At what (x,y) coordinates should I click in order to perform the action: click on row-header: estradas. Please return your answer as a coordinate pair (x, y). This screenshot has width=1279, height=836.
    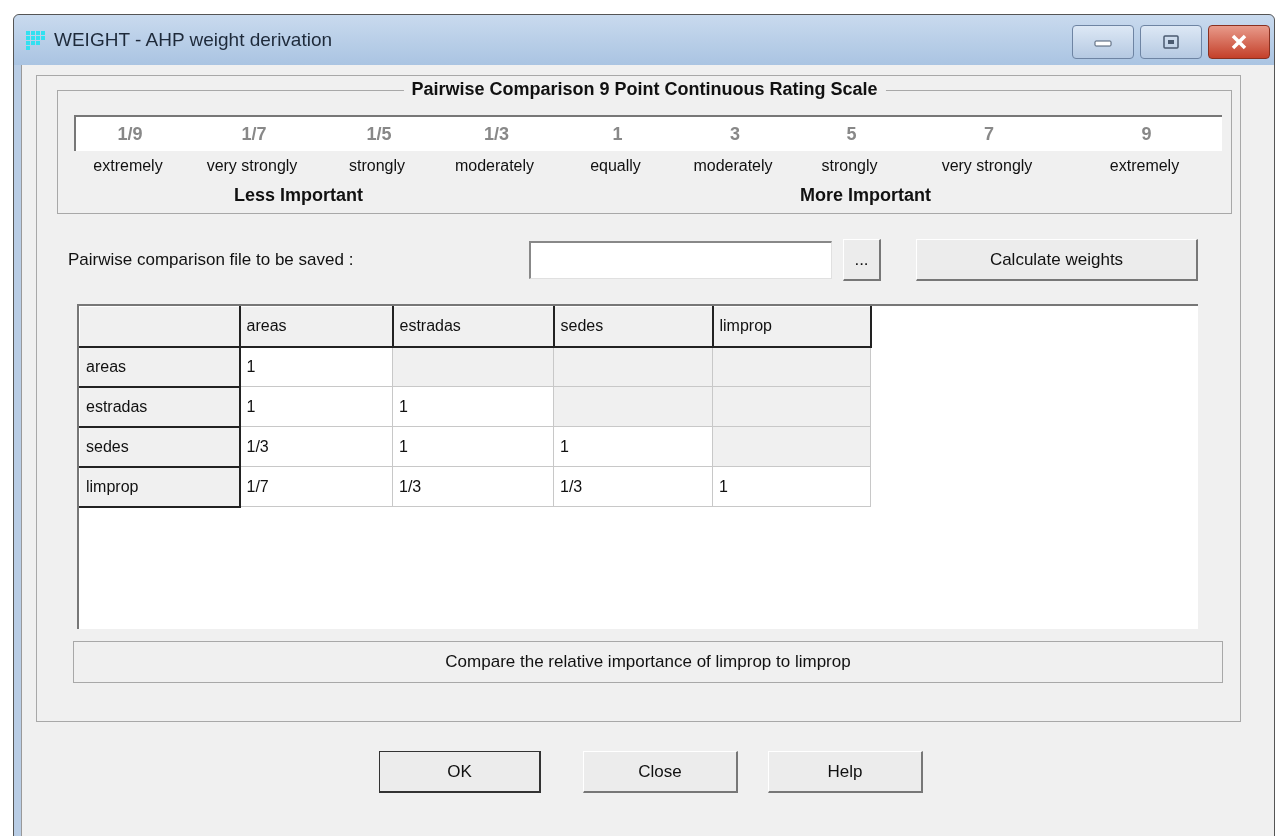
    Looking at the image, I should click on (159, 406).